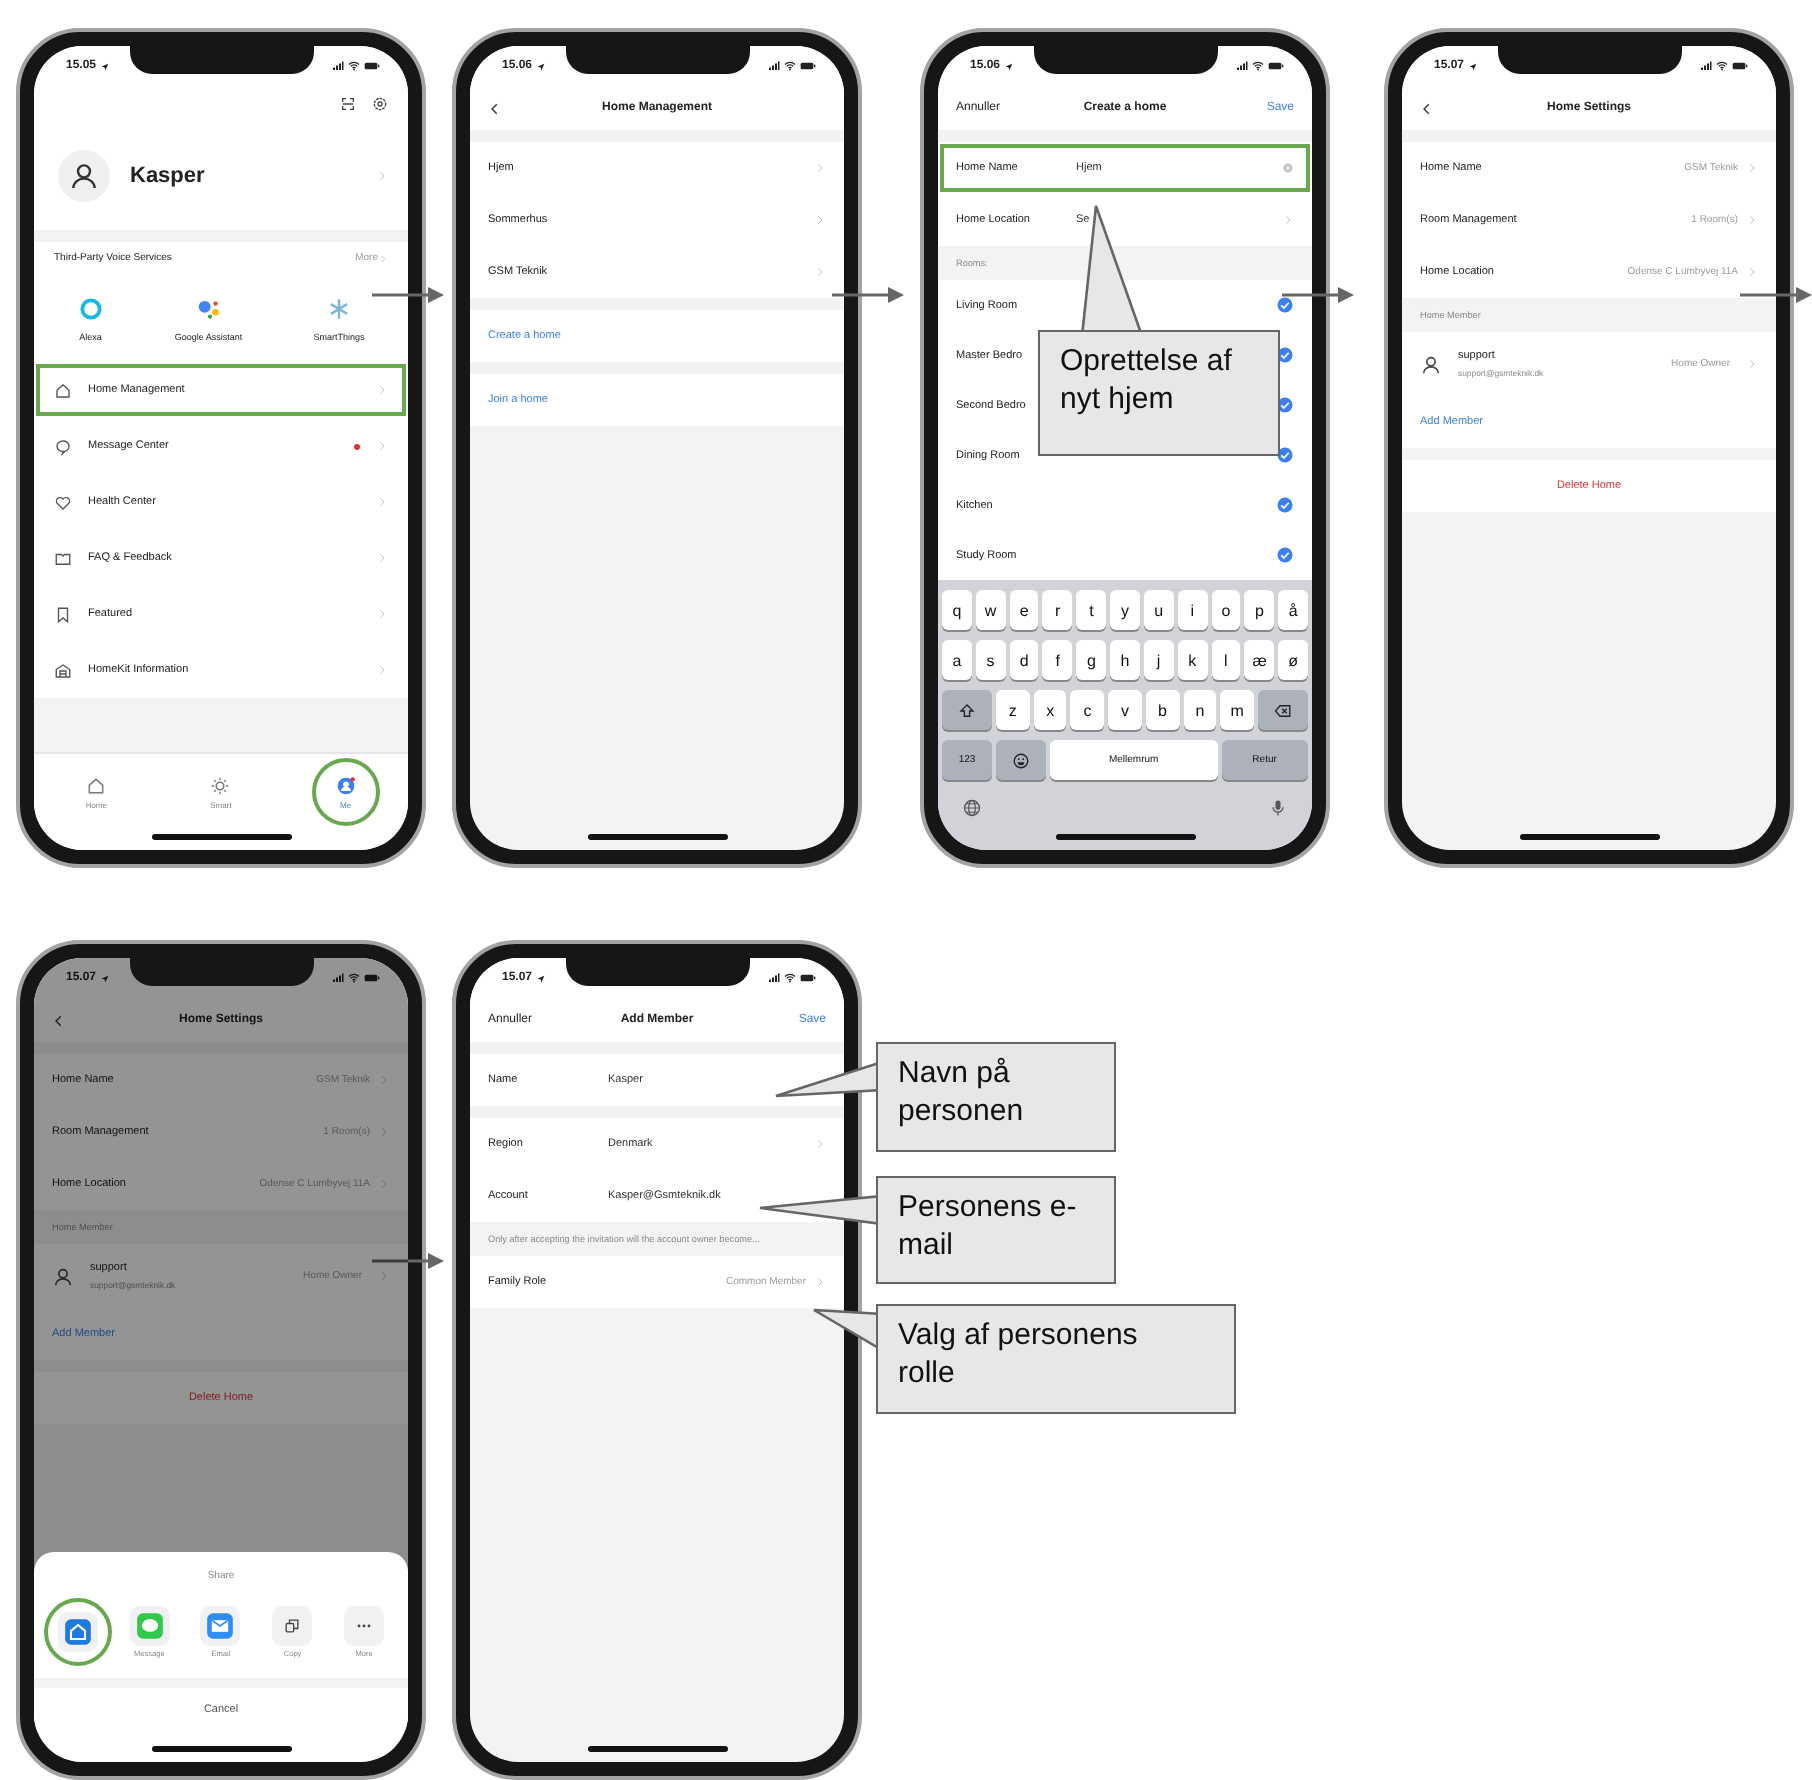 The height and width of the screenshot is (1780, 1812). I want to click on key: i, so click(1192, 610).